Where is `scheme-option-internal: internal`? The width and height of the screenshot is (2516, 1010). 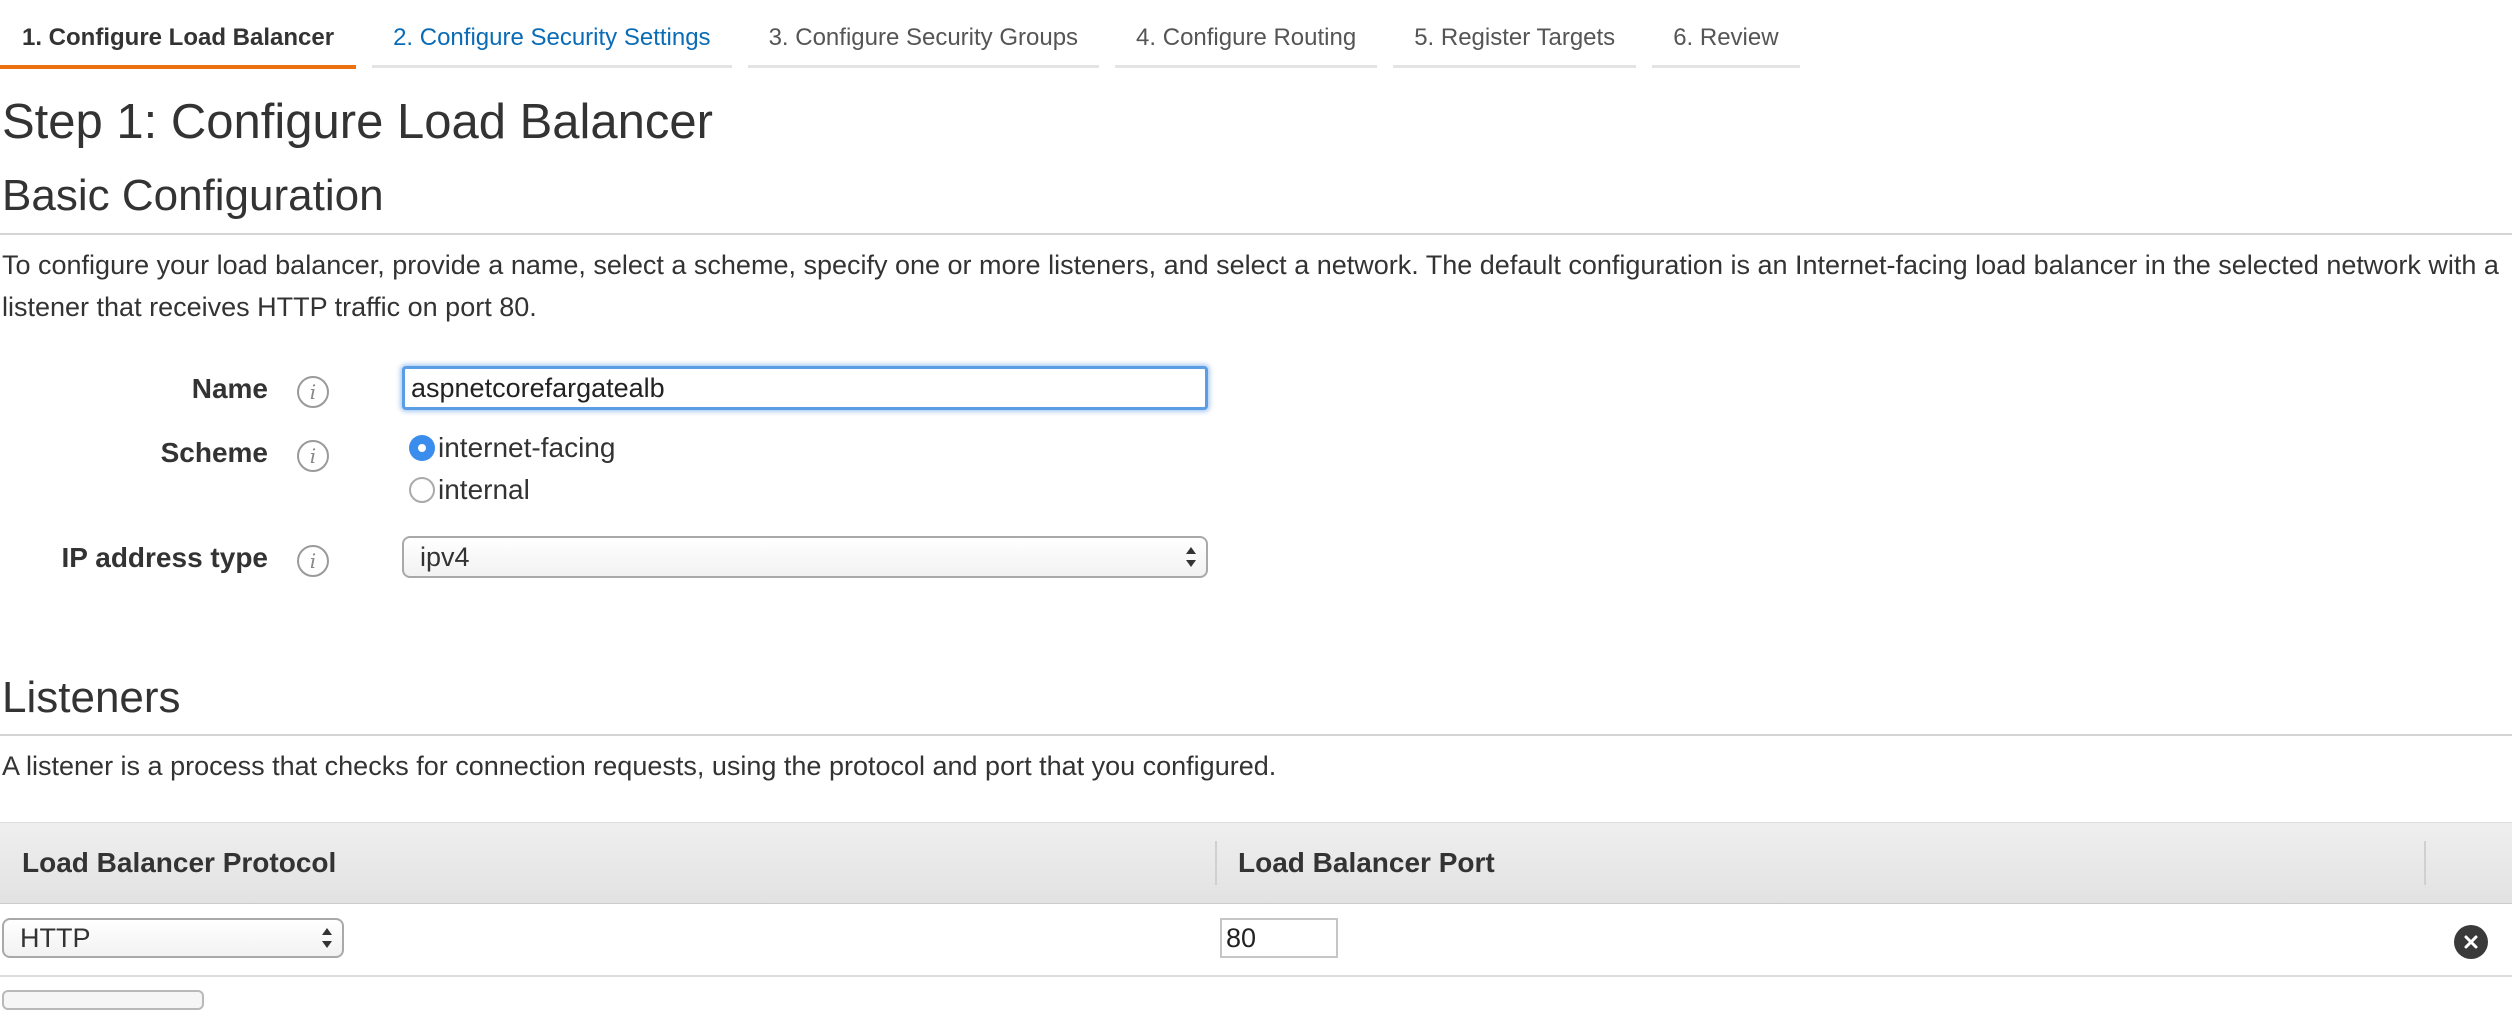
scheme-option-internal: internal is located at coordinates (469, 490).